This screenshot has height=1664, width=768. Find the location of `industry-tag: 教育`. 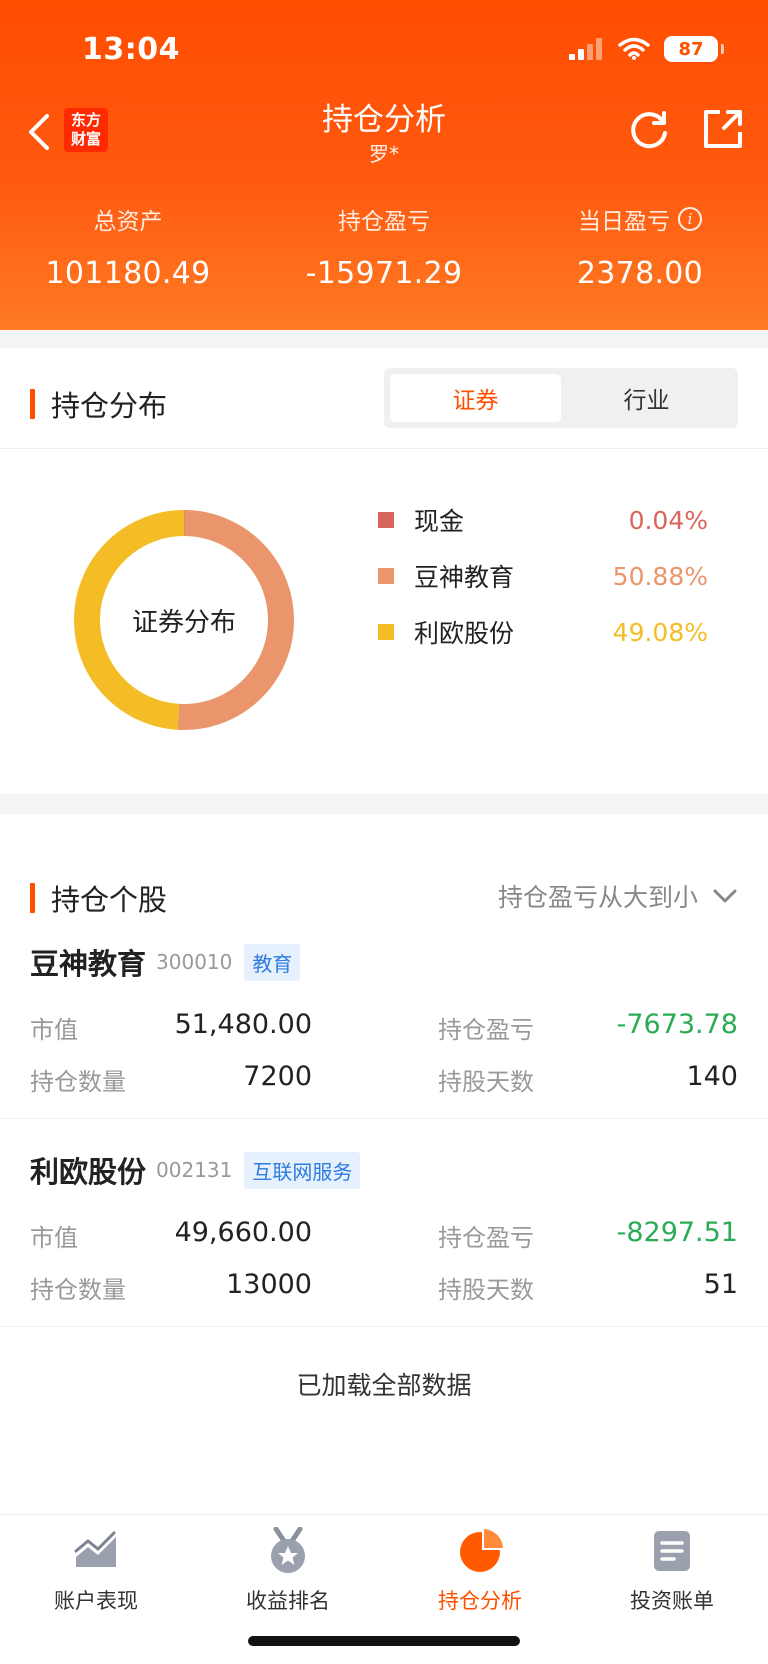

industry-tag: 教育 is located at coordinates (272, 962).